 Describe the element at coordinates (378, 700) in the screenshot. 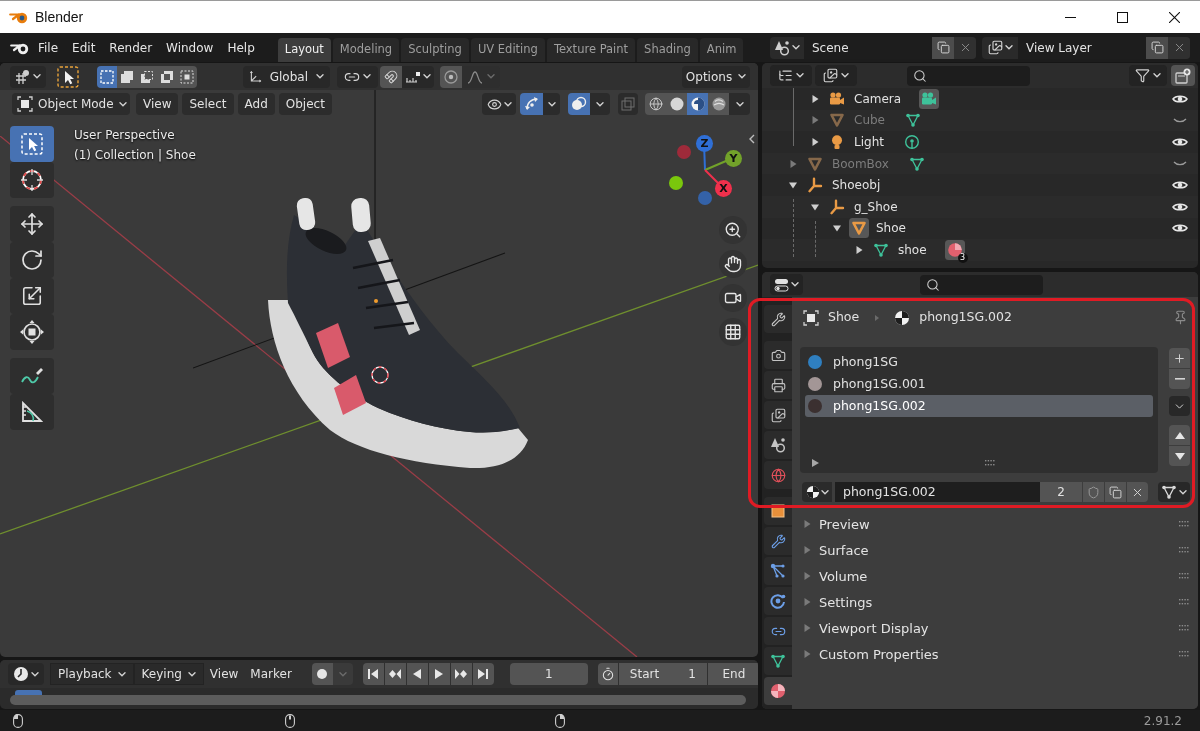

I see `timeline-scrollbar` at that location.